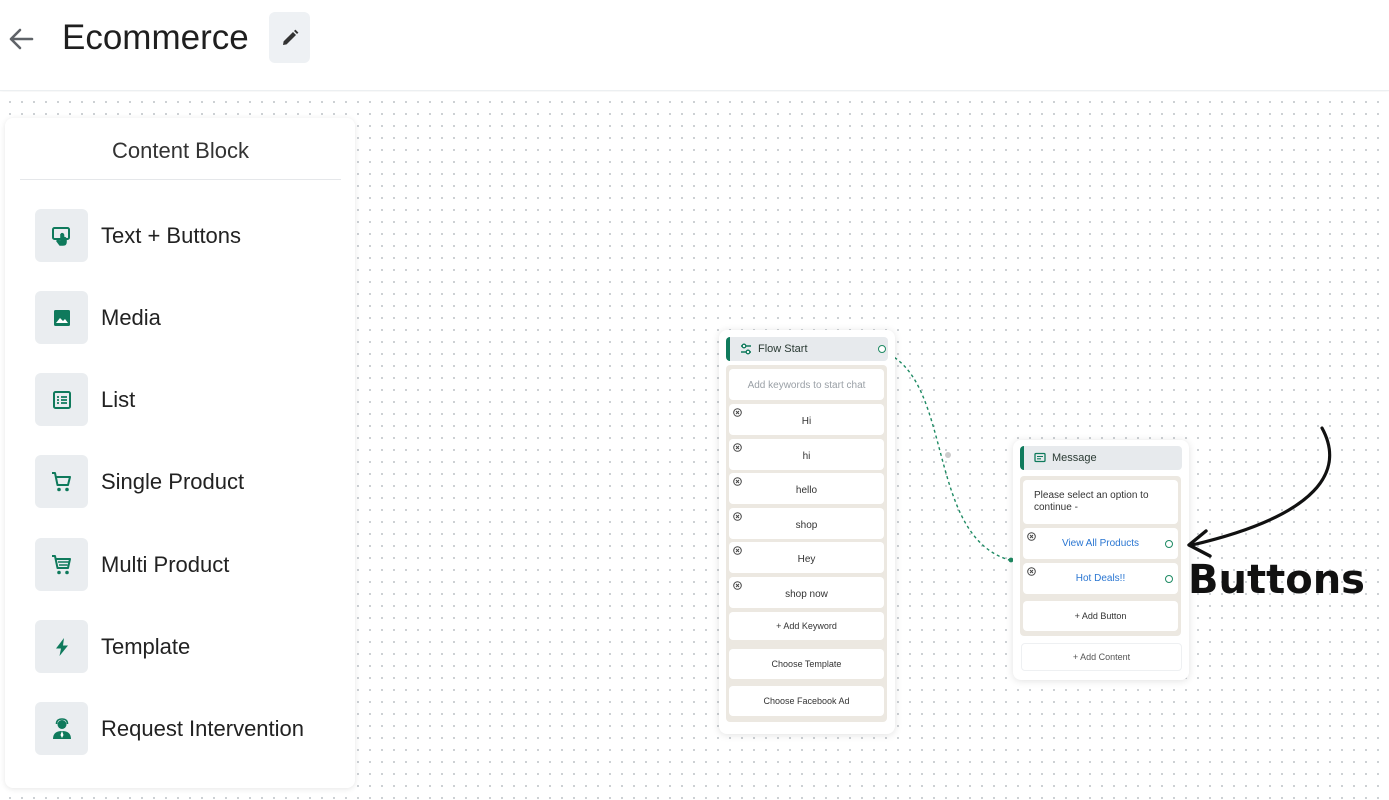  Describe the element at coordinates (1276, 580) in the screenshot. I see `annotation-label: Buttons` at that location.